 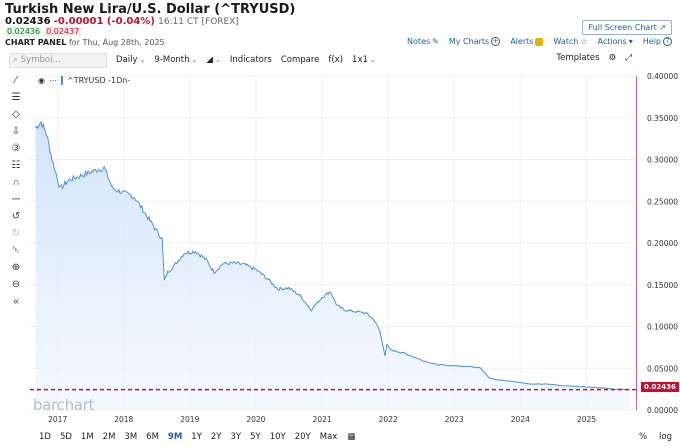 What do you see at coordinates (662, 201) in the screenshot?
I see `y-tick-label: 0.25000` at bounding box center [662, 201].